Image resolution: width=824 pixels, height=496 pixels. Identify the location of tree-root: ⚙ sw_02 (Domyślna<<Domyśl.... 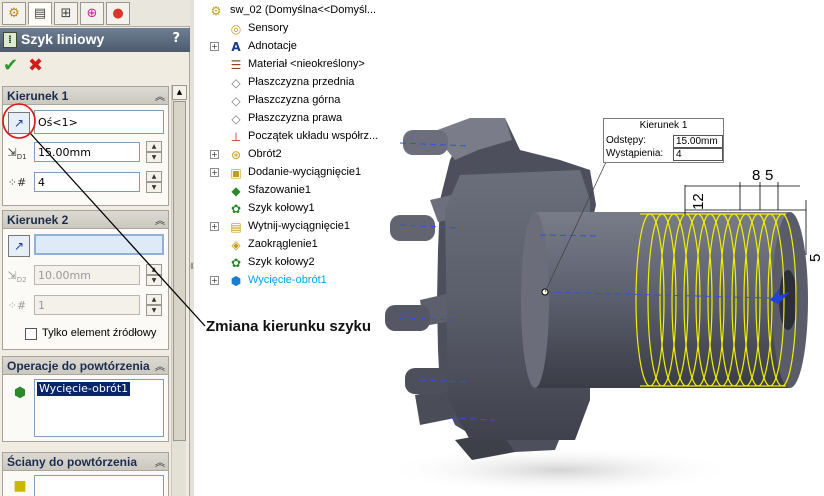
(190, 11).